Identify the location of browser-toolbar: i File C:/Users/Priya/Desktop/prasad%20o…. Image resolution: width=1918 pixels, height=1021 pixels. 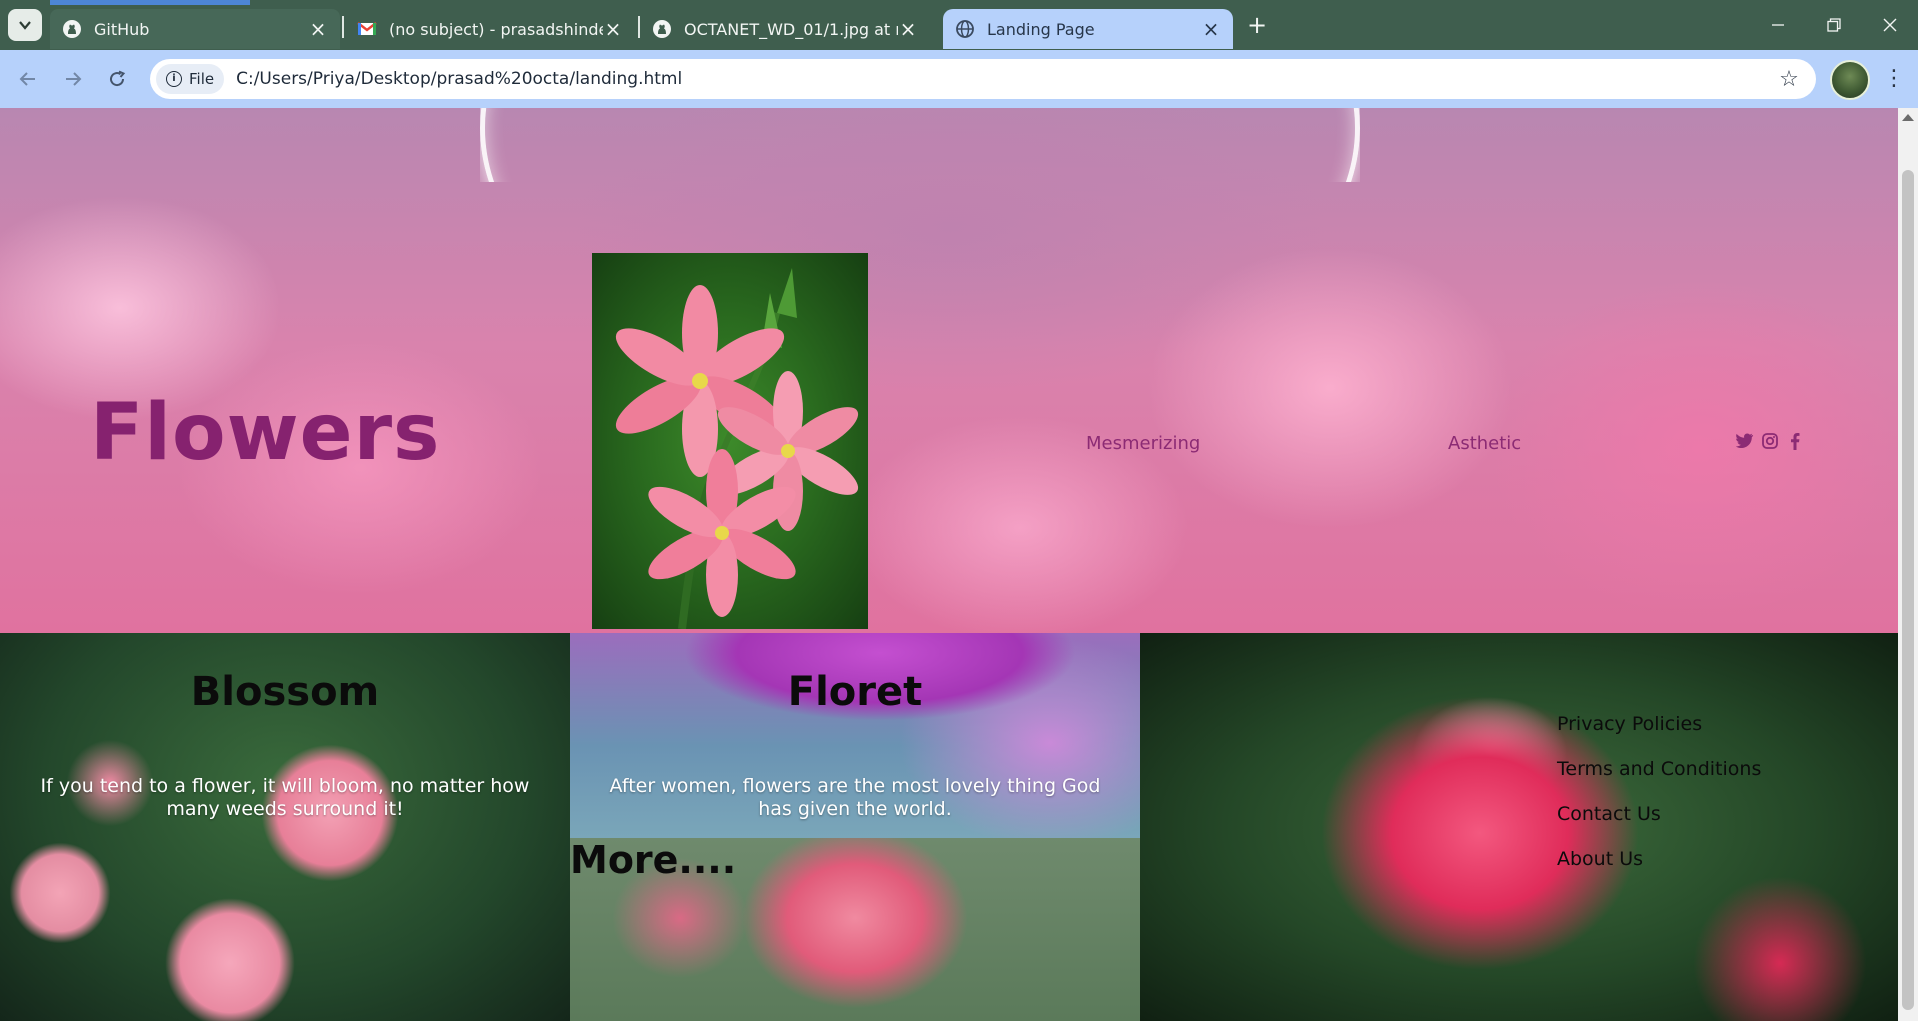
(959, 79).